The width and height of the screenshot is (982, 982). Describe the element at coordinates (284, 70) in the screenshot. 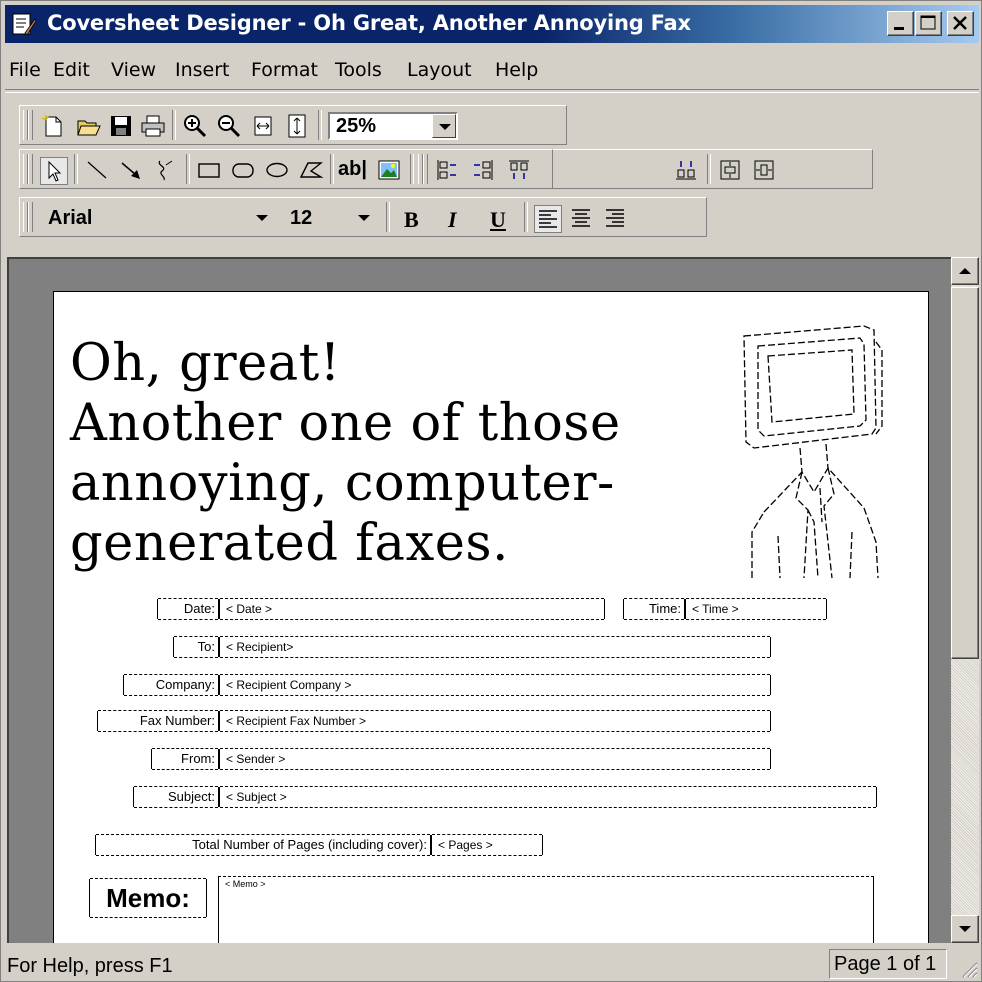

I see `menu-format: Format` at that location.